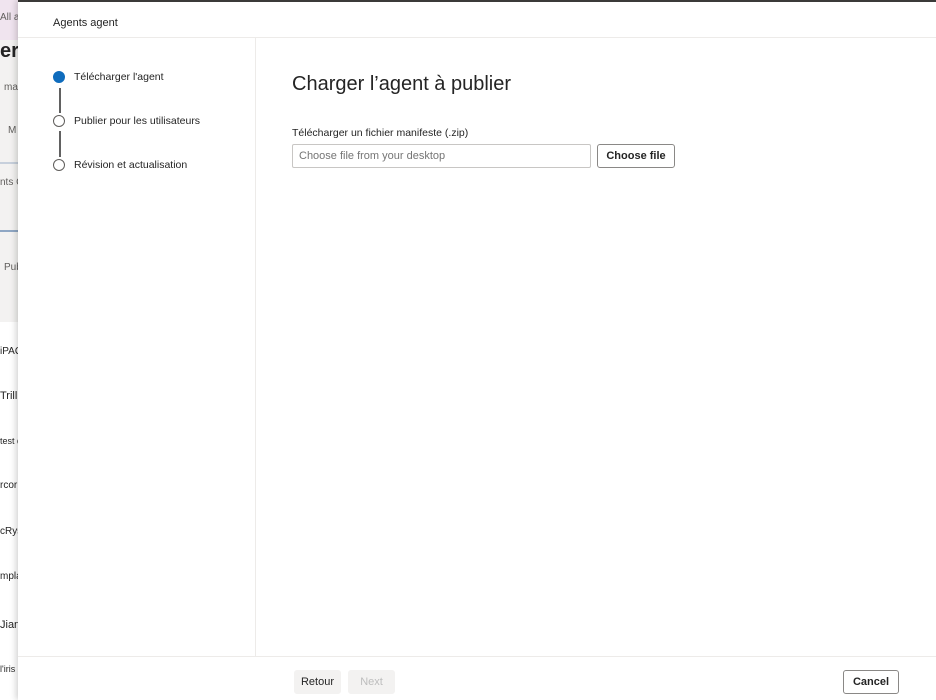 This screenshot has width=936, height=700. I want to click on page-title: Charger l’agent à publier, so click(402, 84).